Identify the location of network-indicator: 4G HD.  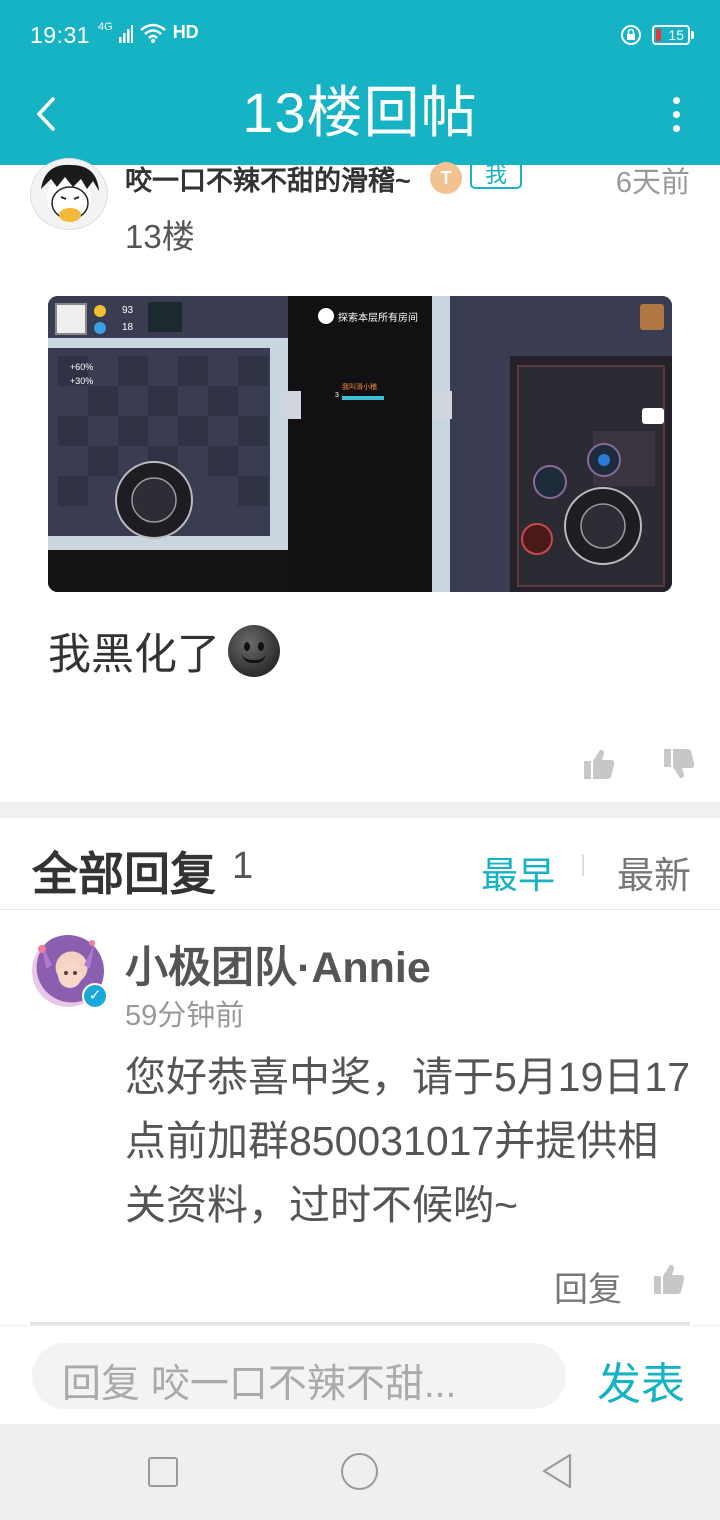
(148, 32).